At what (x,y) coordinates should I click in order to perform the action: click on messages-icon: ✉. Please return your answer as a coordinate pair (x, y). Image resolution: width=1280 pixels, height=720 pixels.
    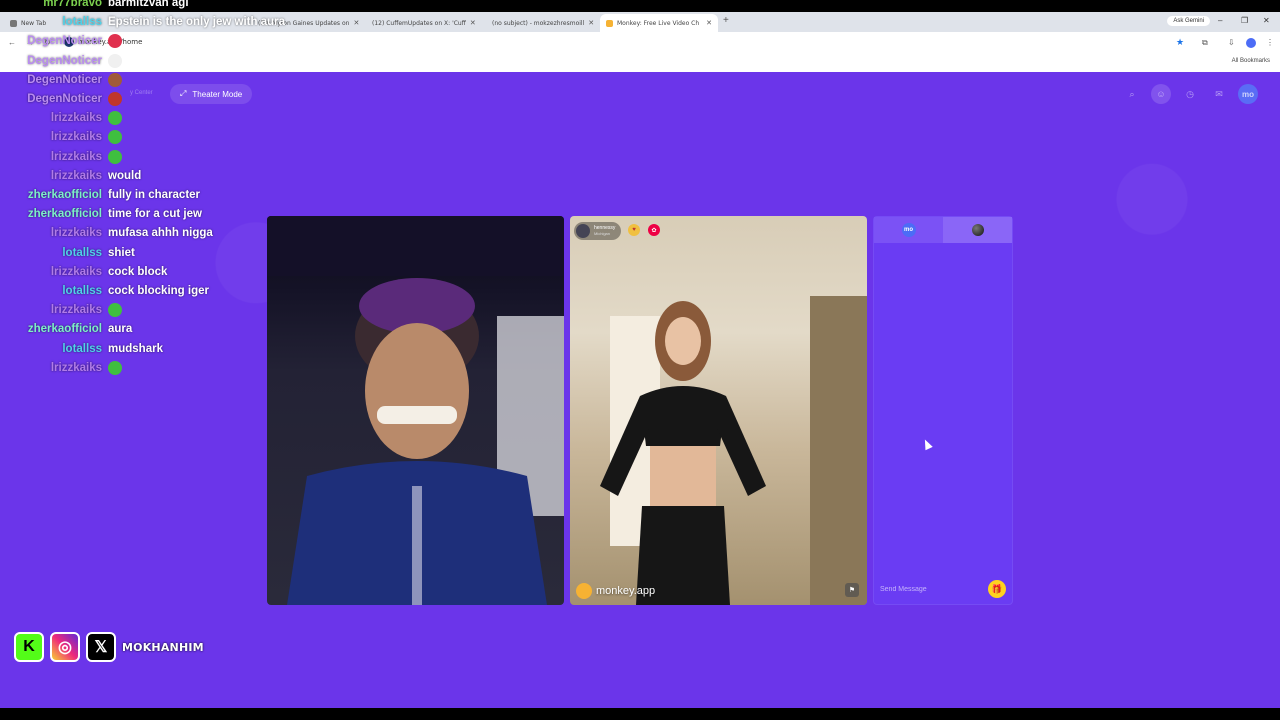
    Looking at the image, I should click on (1219, 94).